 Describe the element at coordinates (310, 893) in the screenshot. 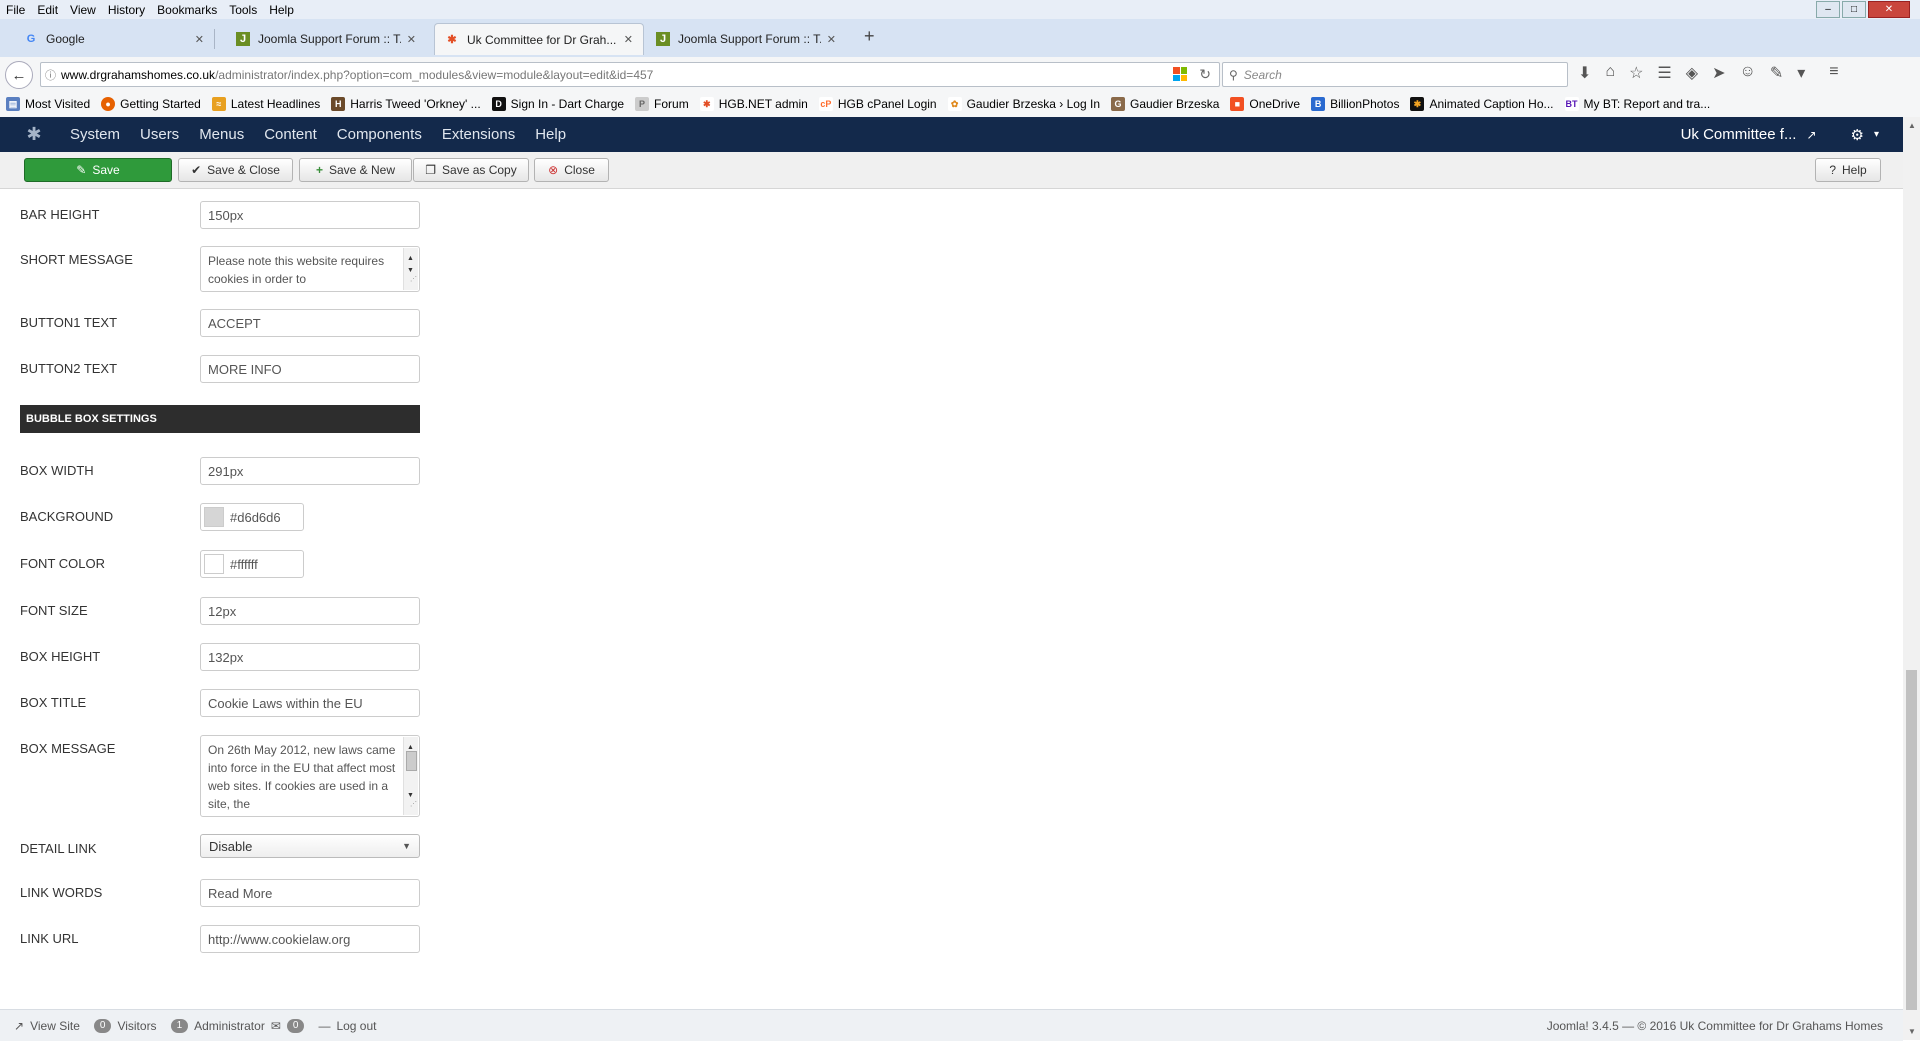

I see `link-words-input: Read More` at that location.